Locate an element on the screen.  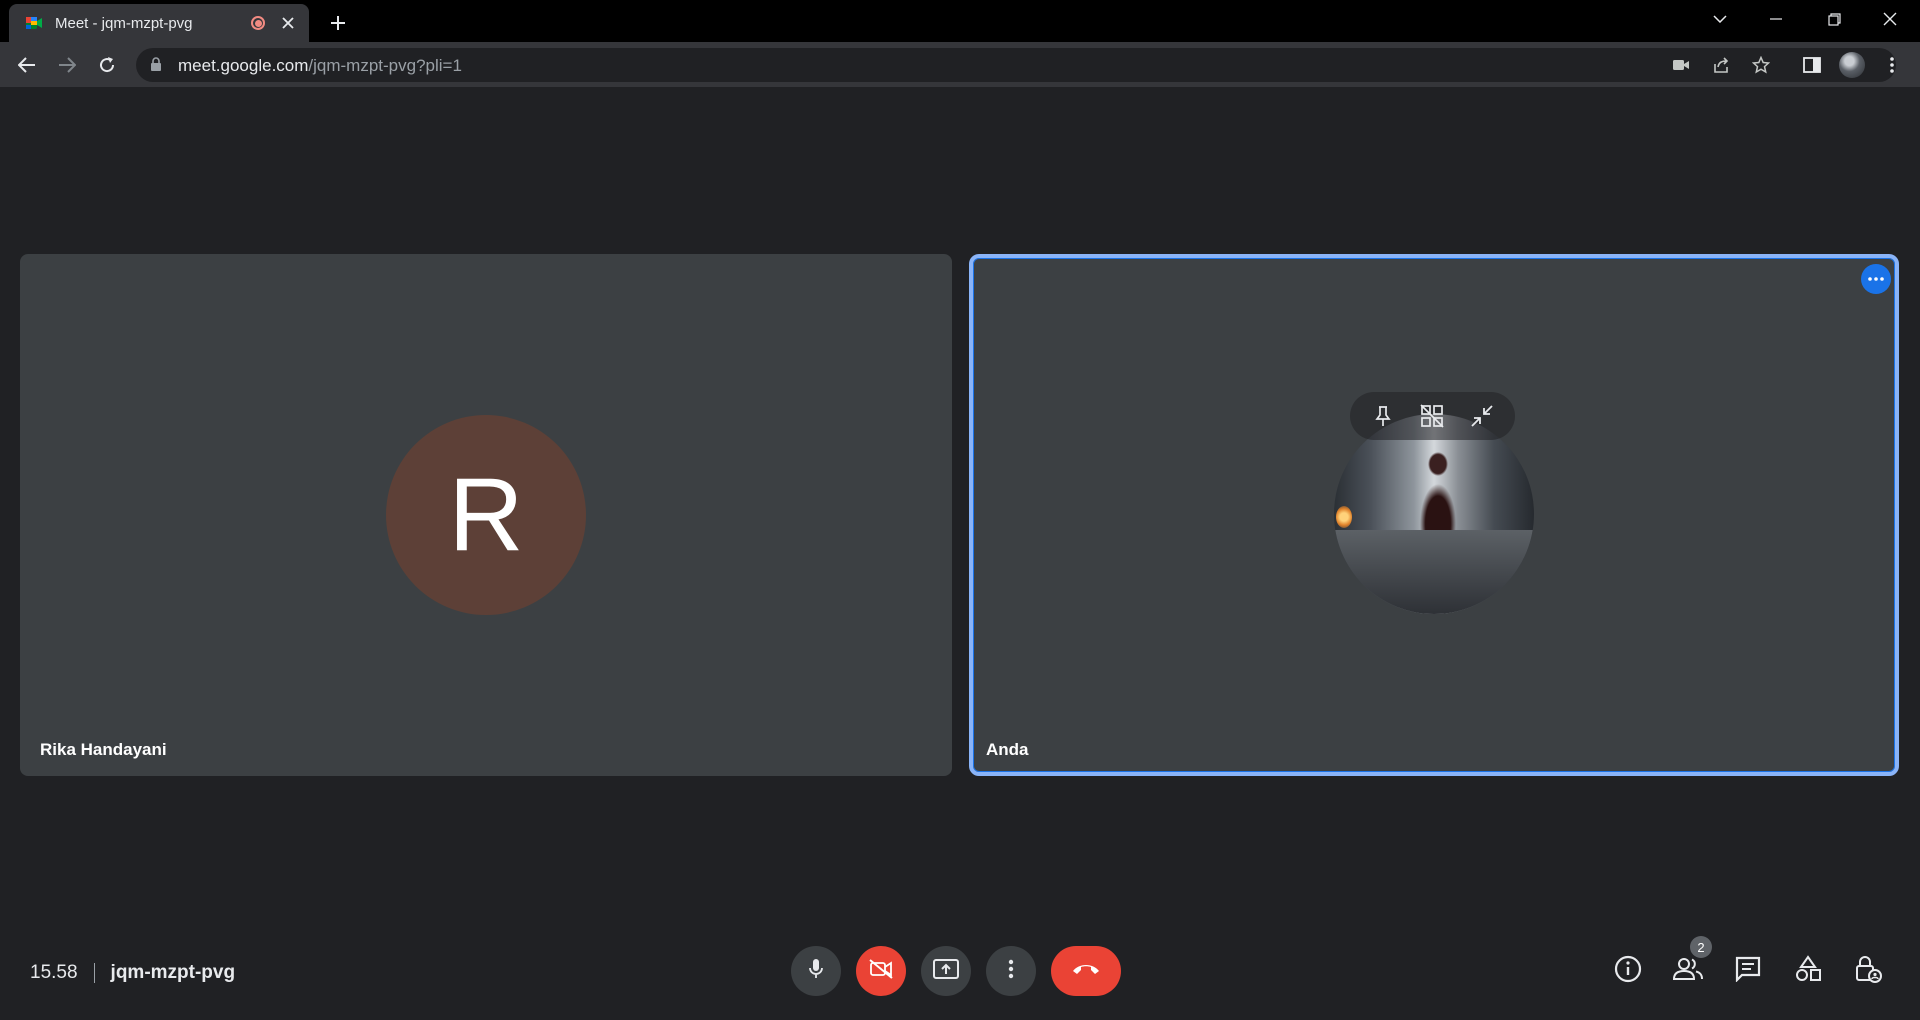
tab-search-icon is located at coordinates (1720, 19).